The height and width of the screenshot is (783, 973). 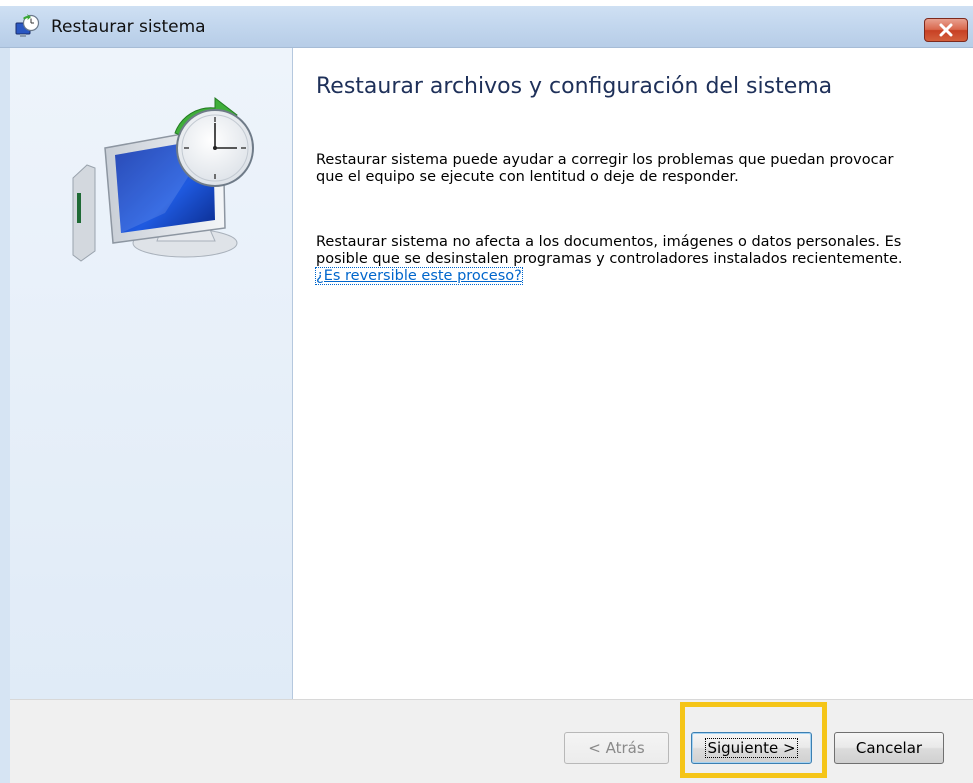 I want to click on system-restore-monitor-clock-icon, so click(x=163, y=179).